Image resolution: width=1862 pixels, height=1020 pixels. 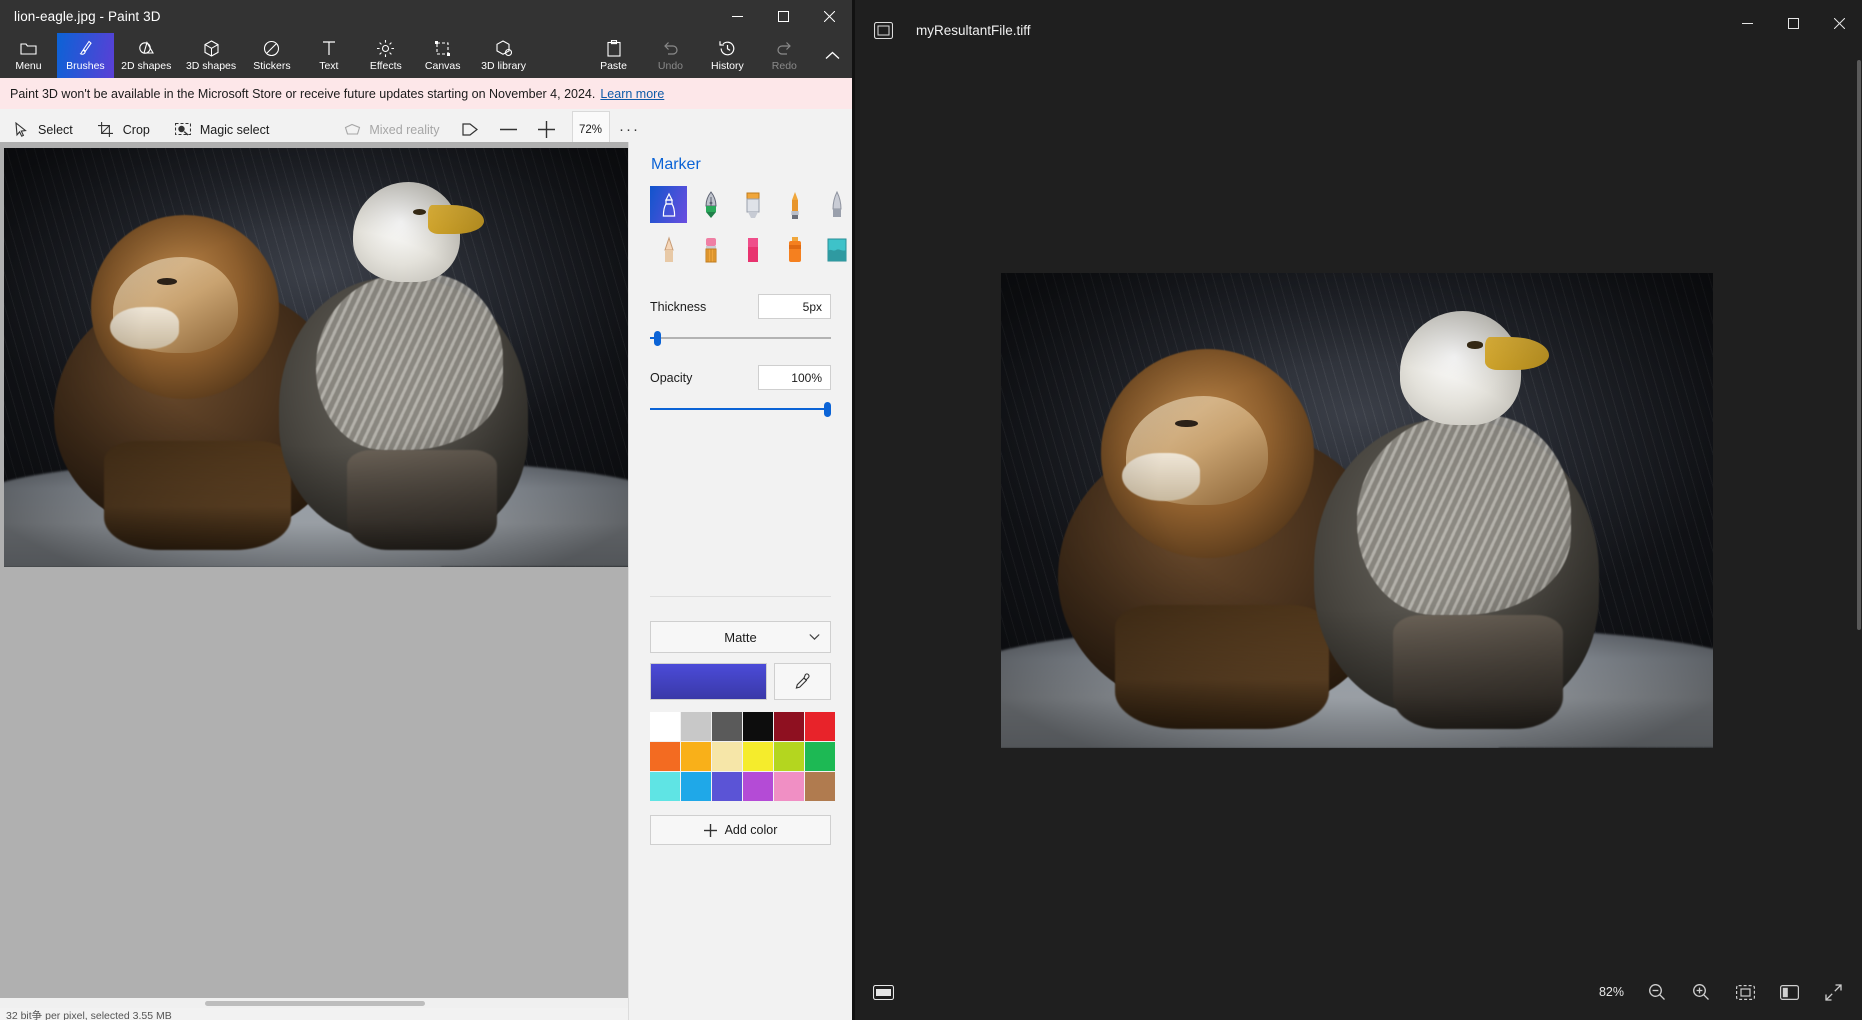 What do you see at coordinates (737, 16) in the screenshot?
I see `paint3d-minimize-button` at bounding box center [737, 16].